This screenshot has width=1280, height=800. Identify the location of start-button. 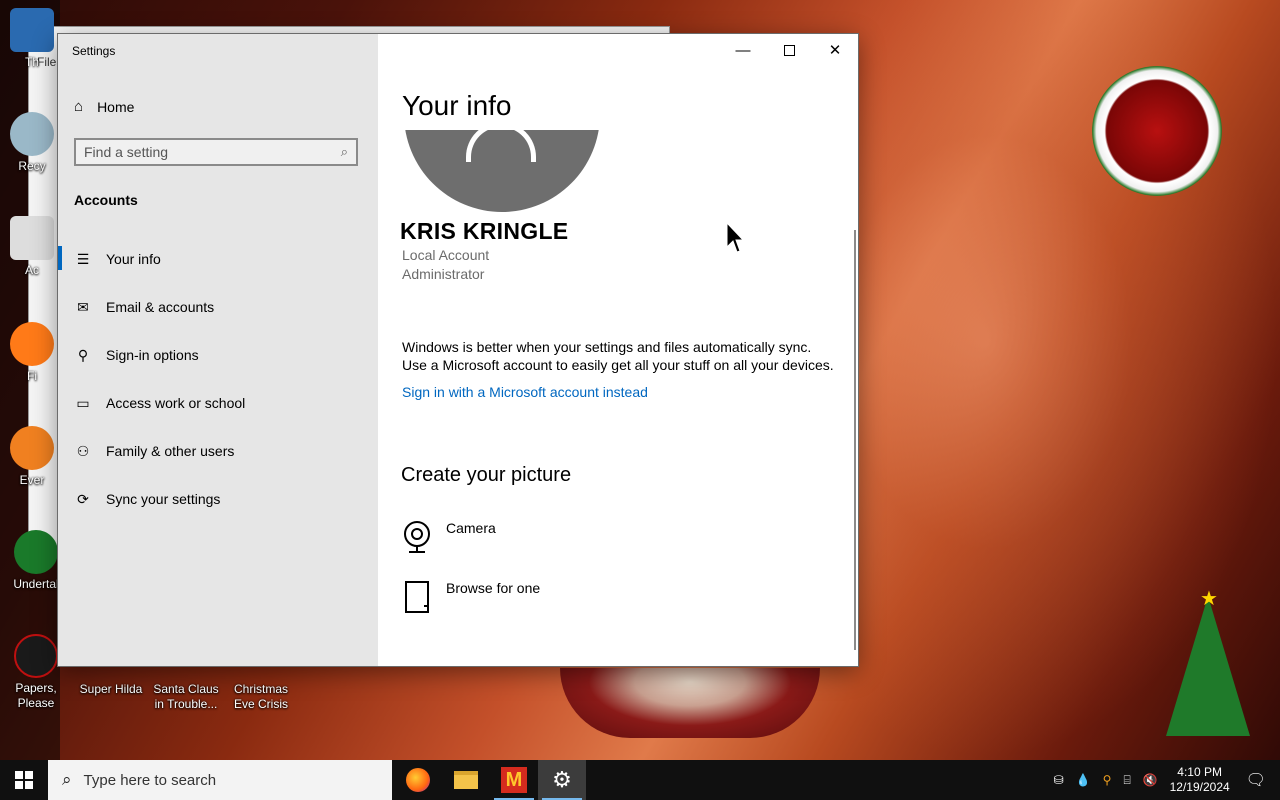
(24, 780).